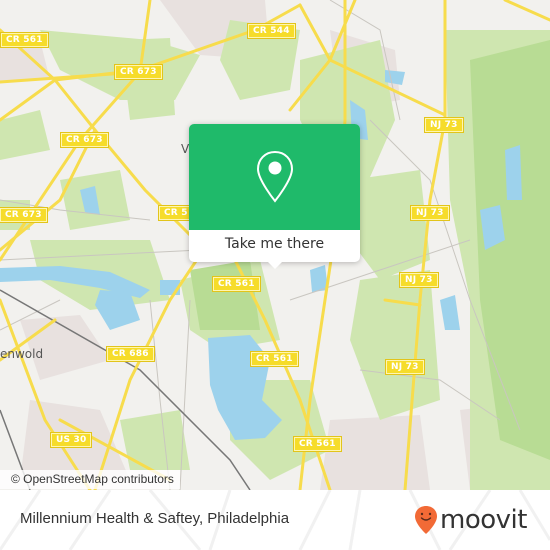  I want to click on route-shield: CR 686, so click(130, 354).